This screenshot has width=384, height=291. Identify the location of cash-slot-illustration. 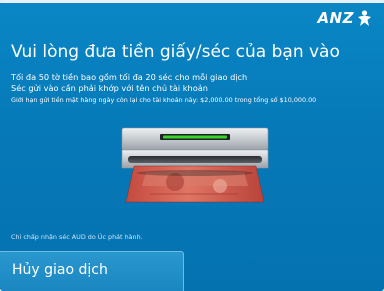
(195, 165).